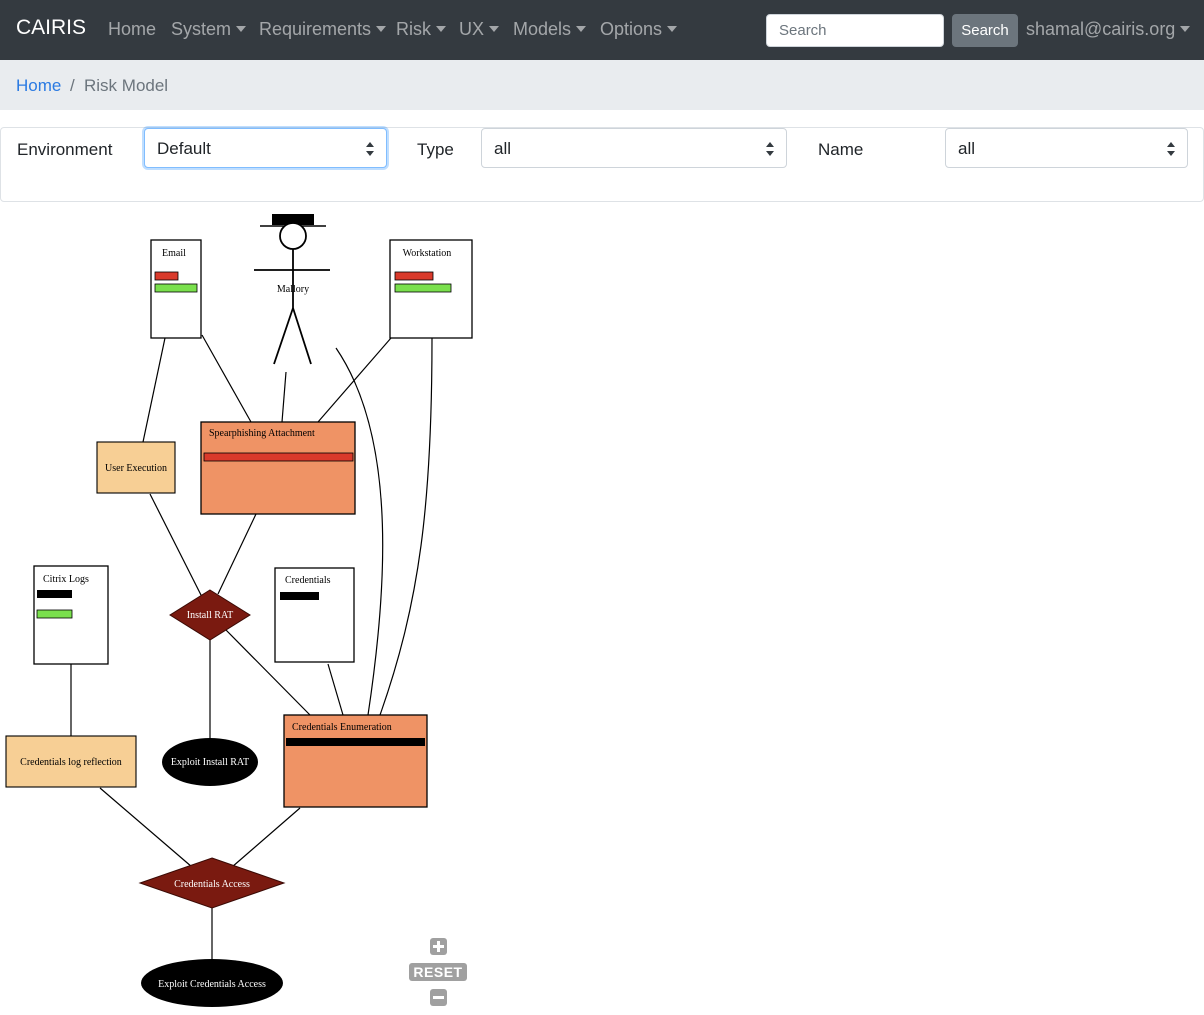 Image resolution: width=1204 pixels, height=1015 pixels. I want to click on misuse-exploit-install-rat-label: Exploit Install RAT, so click(210, 762).